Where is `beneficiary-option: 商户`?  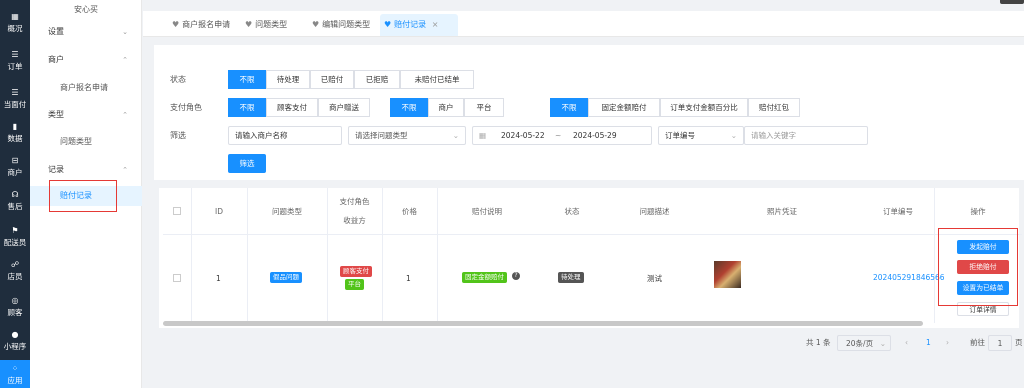
beneficiary-option: 商户 is located at coordinates (446, 107).